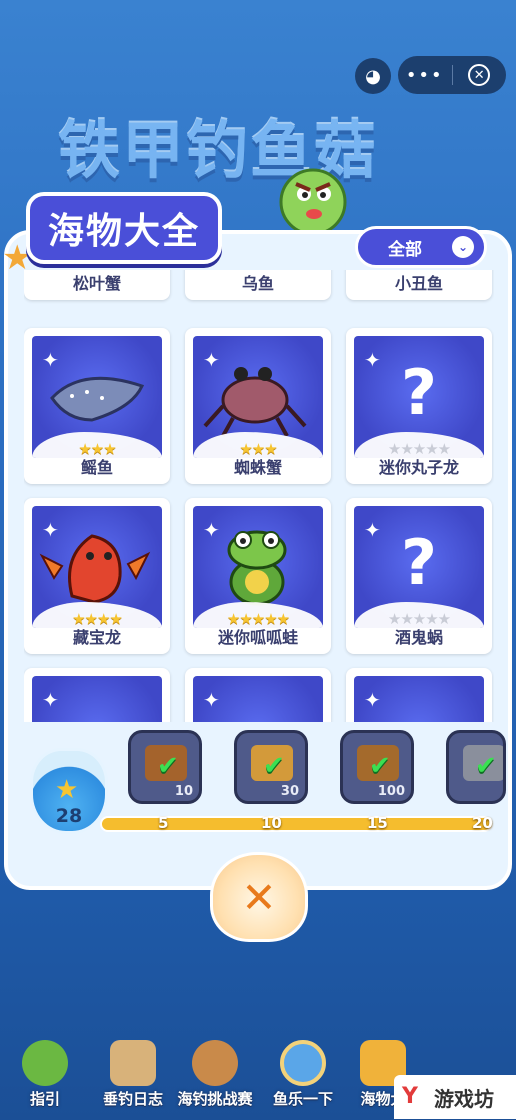 The width and height of the screenshot is (516, 1120). Describe the element at coordinates (97, 567) in the screenshot. I see `creature-art: ✦ ★★★★` at that location.